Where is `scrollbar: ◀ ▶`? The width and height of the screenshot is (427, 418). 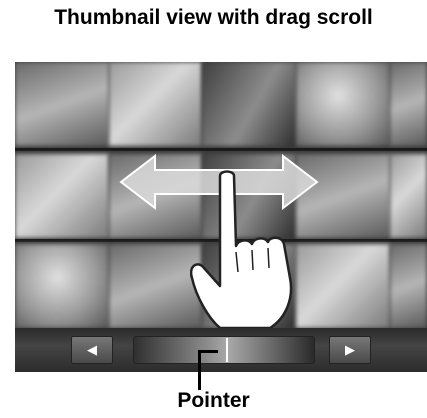 scrollbar: ◀ ▶ is located at coordinates (221, 350).